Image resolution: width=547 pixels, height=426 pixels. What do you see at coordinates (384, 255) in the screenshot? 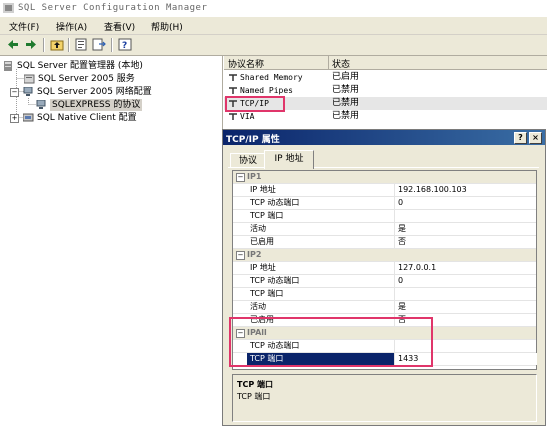
I see `section-header-ip2: − IP2` at bounding box center [384, 255].